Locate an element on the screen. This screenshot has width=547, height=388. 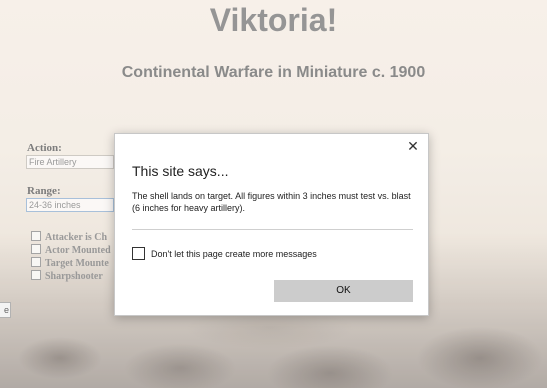
checkbox-box is located at coordinates (138, 253).